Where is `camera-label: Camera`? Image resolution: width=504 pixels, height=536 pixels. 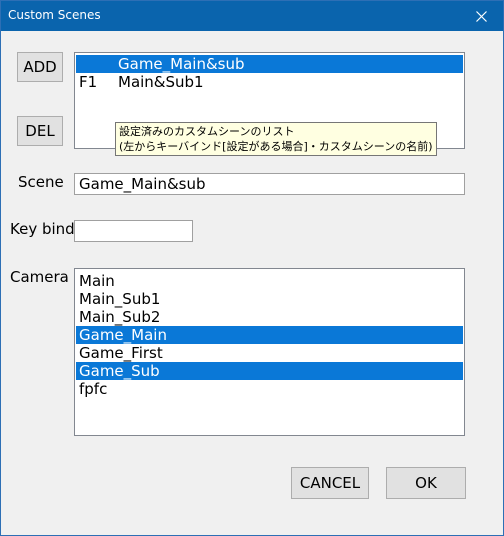 camera-label: Camera is located at coordinates (39, 277).